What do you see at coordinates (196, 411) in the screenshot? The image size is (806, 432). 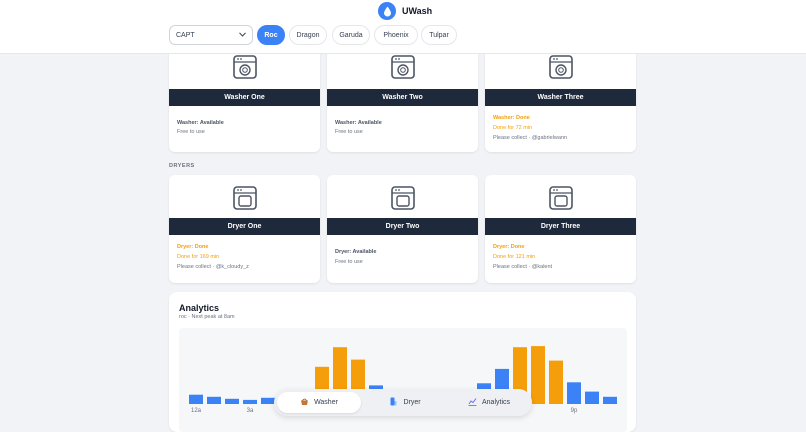 I see `x-tick-label: 12a` at bounding box center [196, 411].